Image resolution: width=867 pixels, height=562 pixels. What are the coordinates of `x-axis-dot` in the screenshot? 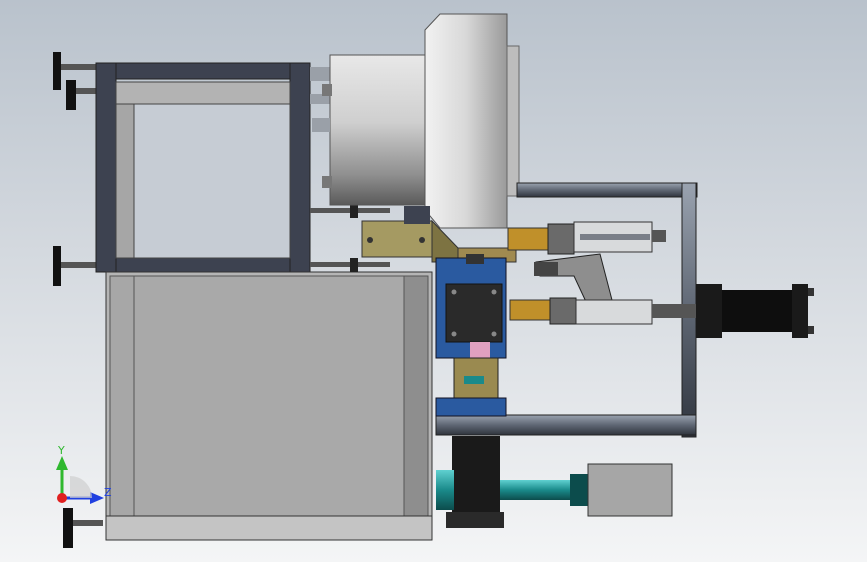 It's located at (62, 498).